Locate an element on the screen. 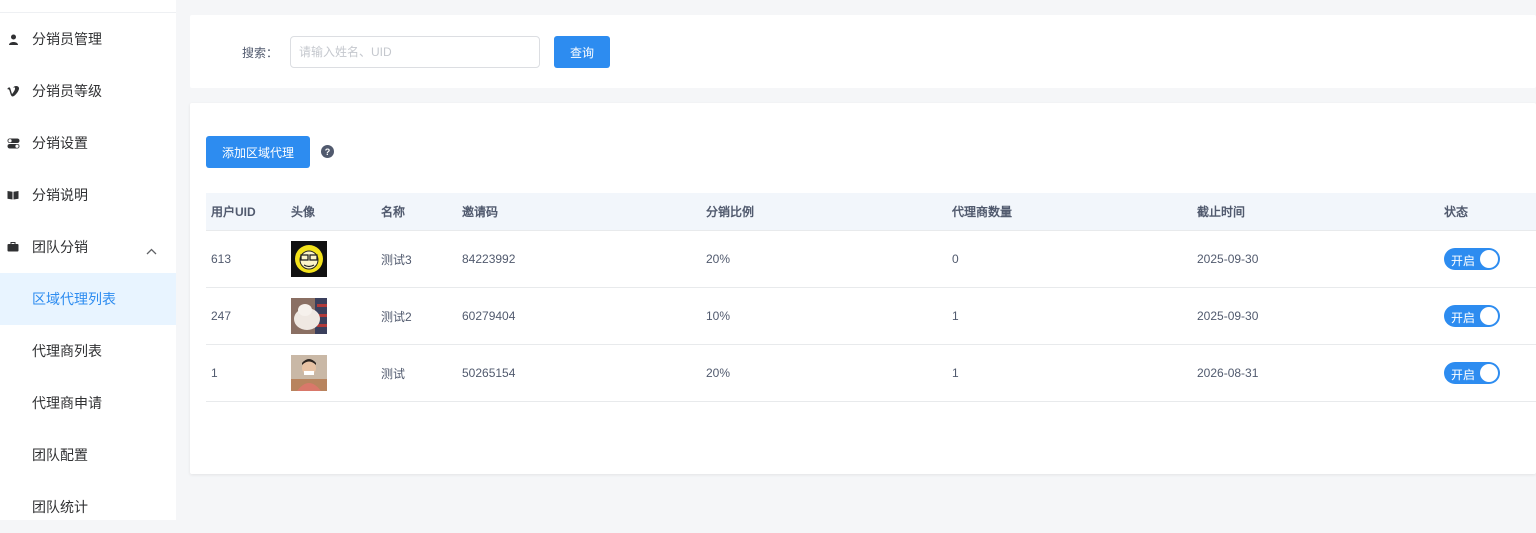 The width and height of the screenshot is (1536, 533). fluffy-cat-avatar is located at coordinates (309, 316).